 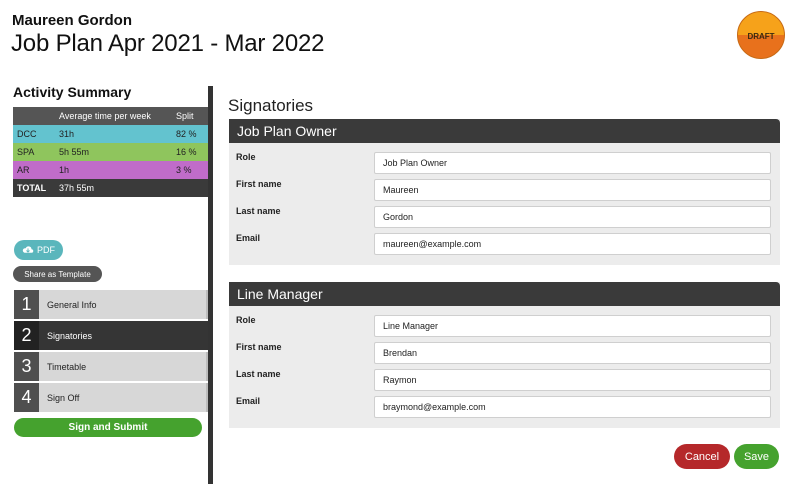 I want to click on summary-row-total: TOTAL 37h 55m, so click(x=110, y=188).